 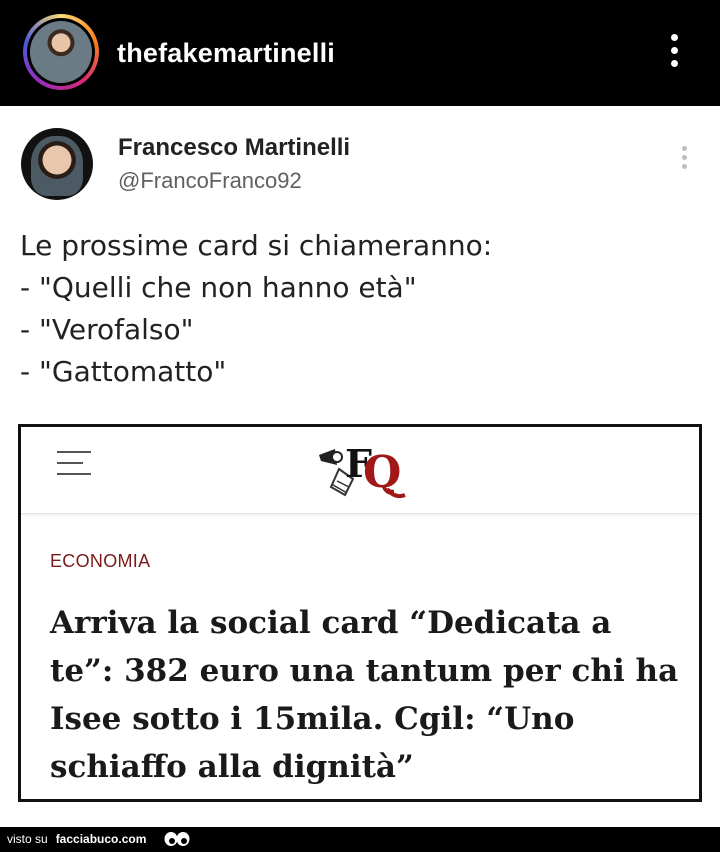 I want to click on watermark-prefix: visto su, so click(x=27, y=839).